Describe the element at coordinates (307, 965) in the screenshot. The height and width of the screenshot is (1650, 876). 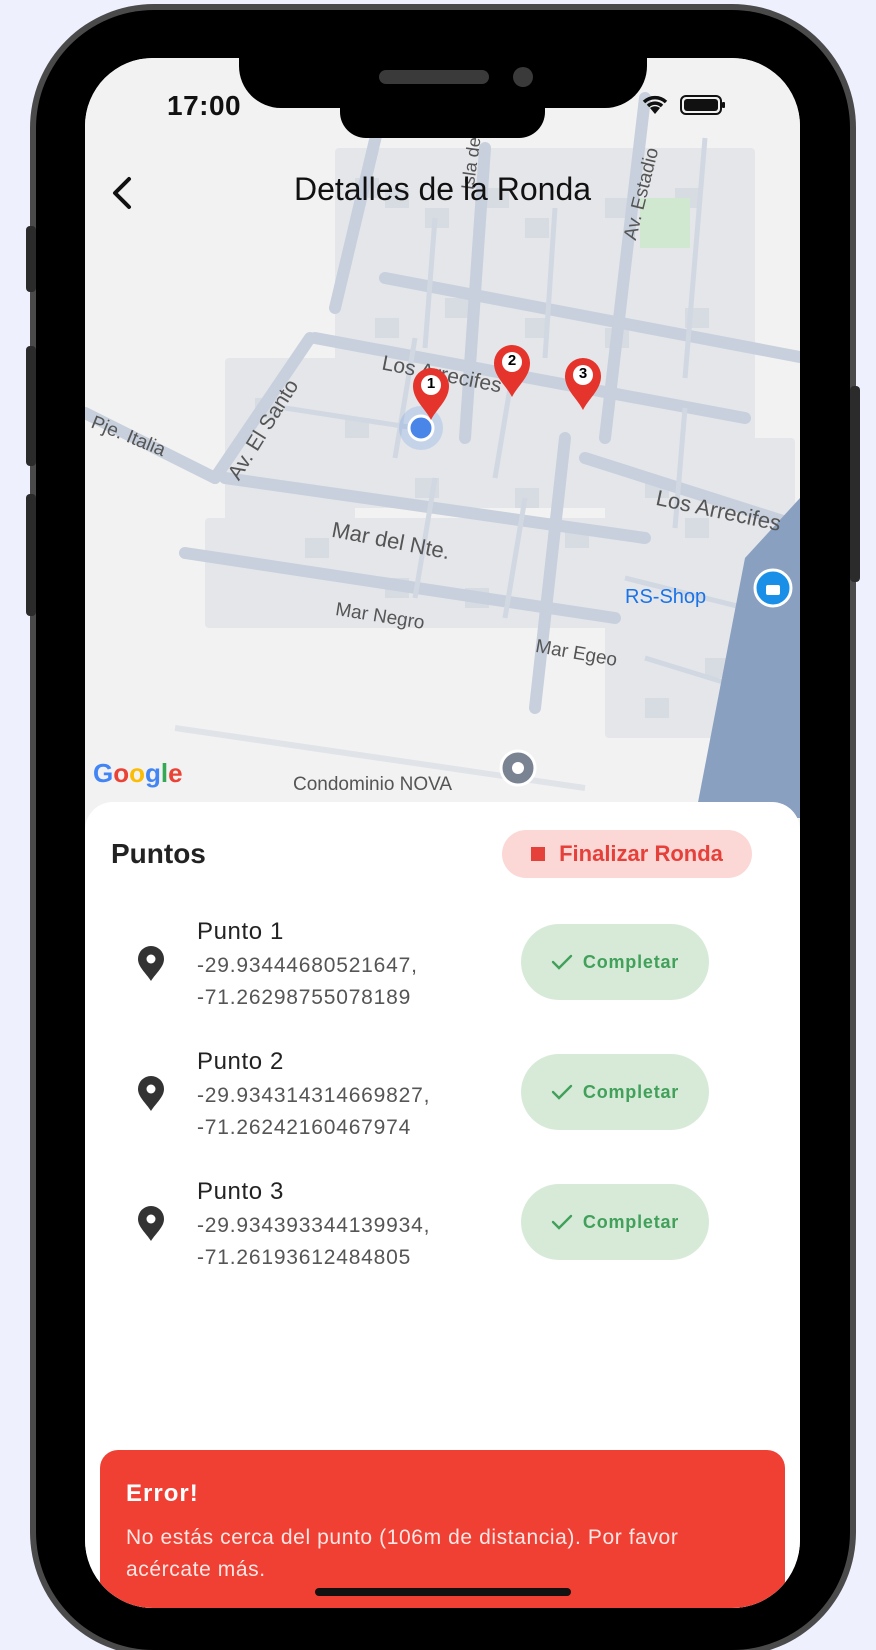
I see `point-latitude: -29.93444680521647,` at that location.